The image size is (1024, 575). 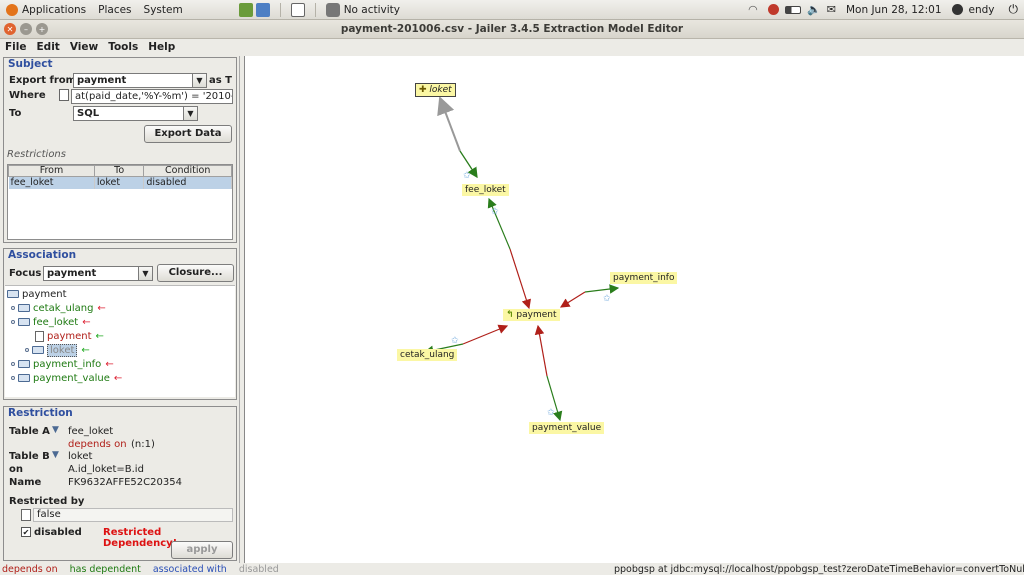 What do you see at coordinates (133, 515) in the screenshot?
I see `restricted-by-input: false` at bounding box center [133, 515].